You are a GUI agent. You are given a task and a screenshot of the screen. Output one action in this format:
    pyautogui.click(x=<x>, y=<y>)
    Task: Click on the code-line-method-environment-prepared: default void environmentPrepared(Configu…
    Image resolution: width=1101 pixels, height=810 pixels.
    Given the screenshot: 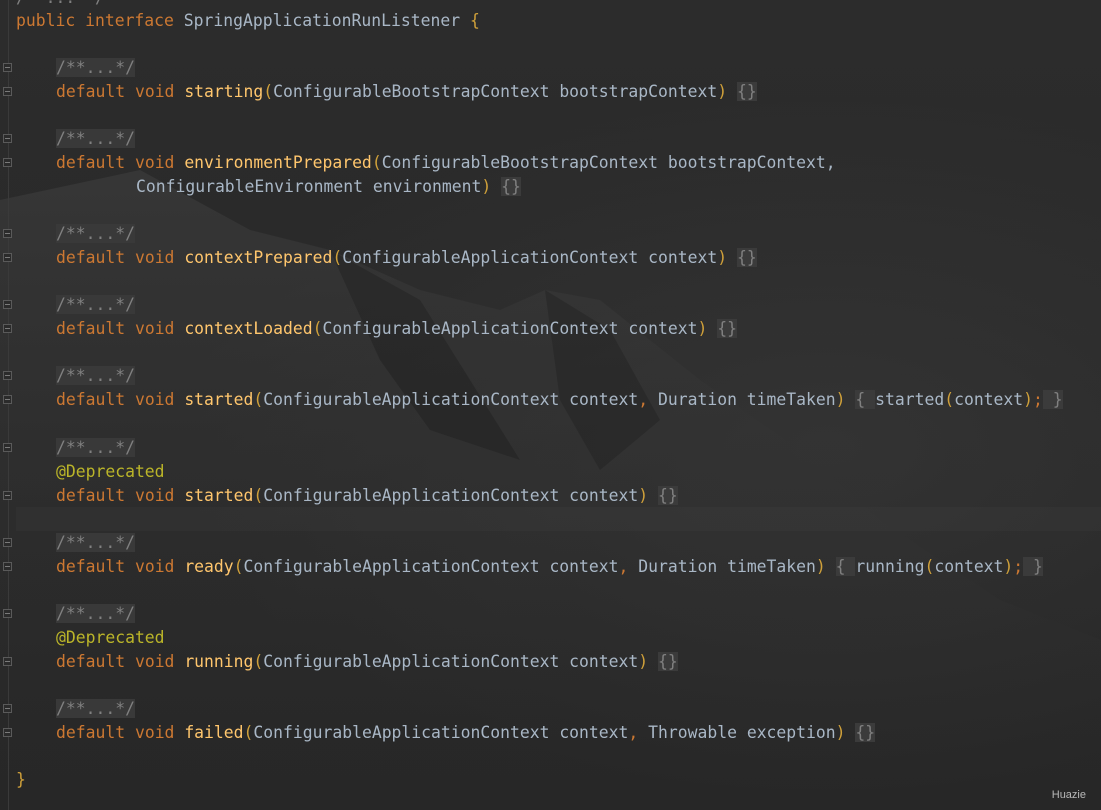 What is the action you would take?
    pyautogui.click(x=446, y=163)
    